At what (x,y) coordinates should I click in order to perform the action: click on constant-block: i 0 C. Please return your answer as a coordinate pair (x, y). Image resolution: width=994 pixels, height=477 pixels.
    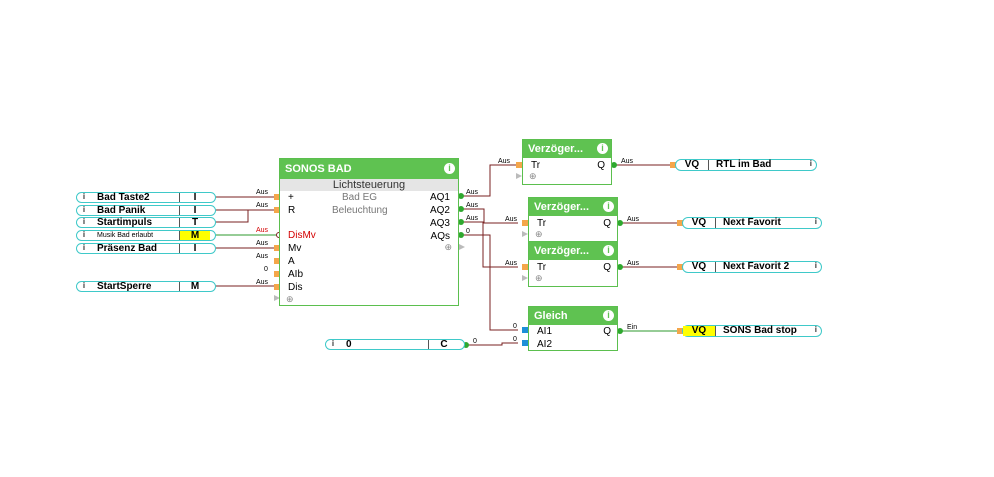
    Looking at the image, I should click on (395, 344).